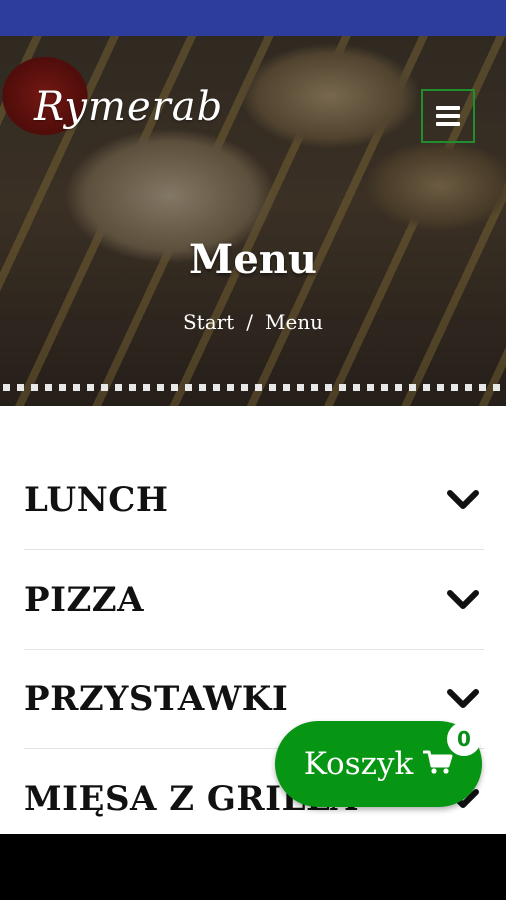 The height and width of the screenshot is (900, 506). Describe the element at coordinates (437, 764) in the screenshot. I see `cart-icon` at that location.